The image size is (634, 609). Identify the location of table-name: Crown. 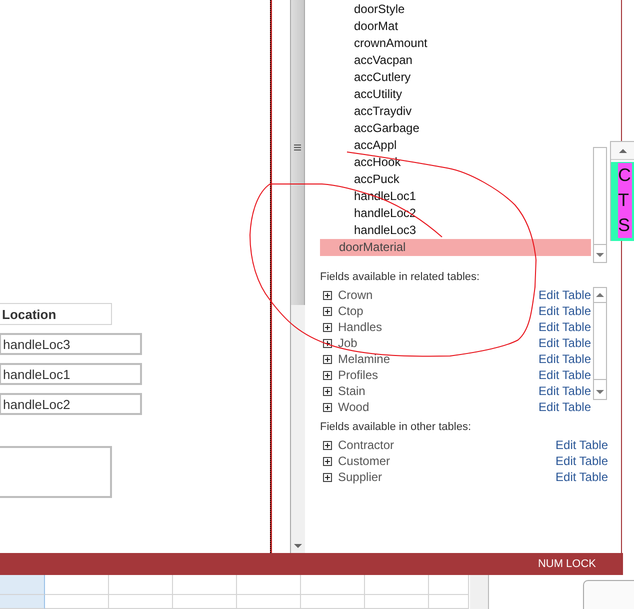
(355, 295).